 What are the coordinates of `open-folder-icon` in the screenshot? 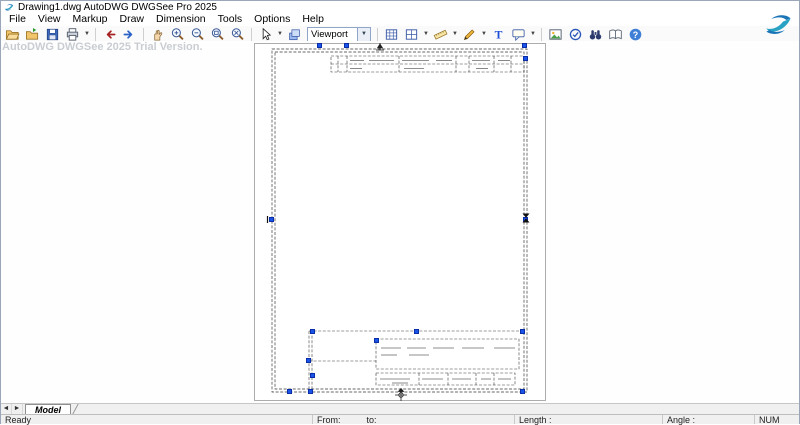 It's located at (12, 34).